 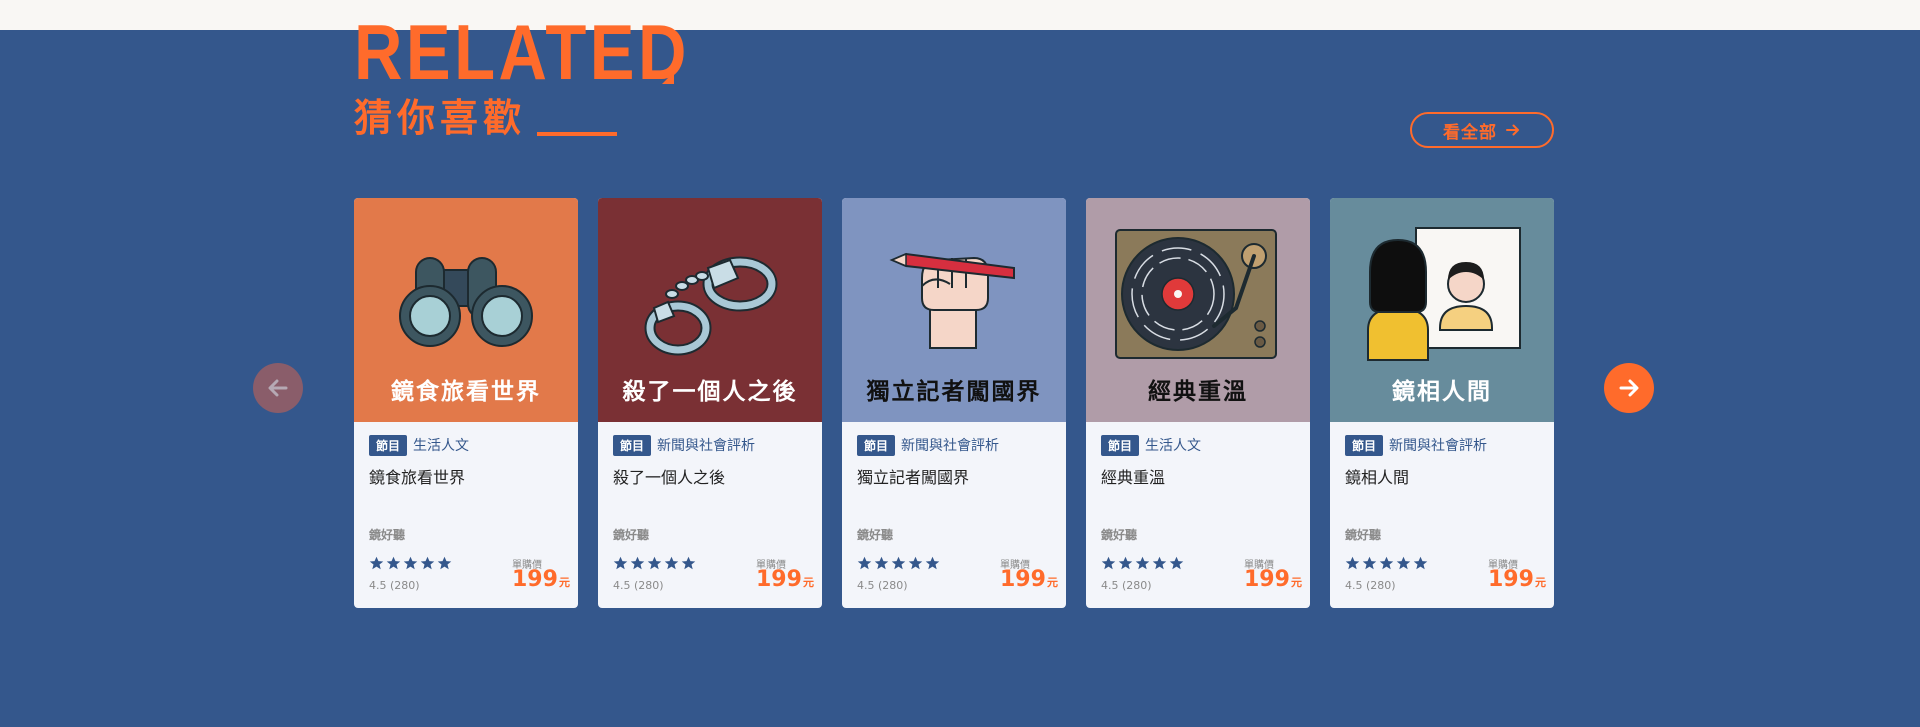 I want to click on card-cover: 鏡相人間, so click(x=1442, y=310).